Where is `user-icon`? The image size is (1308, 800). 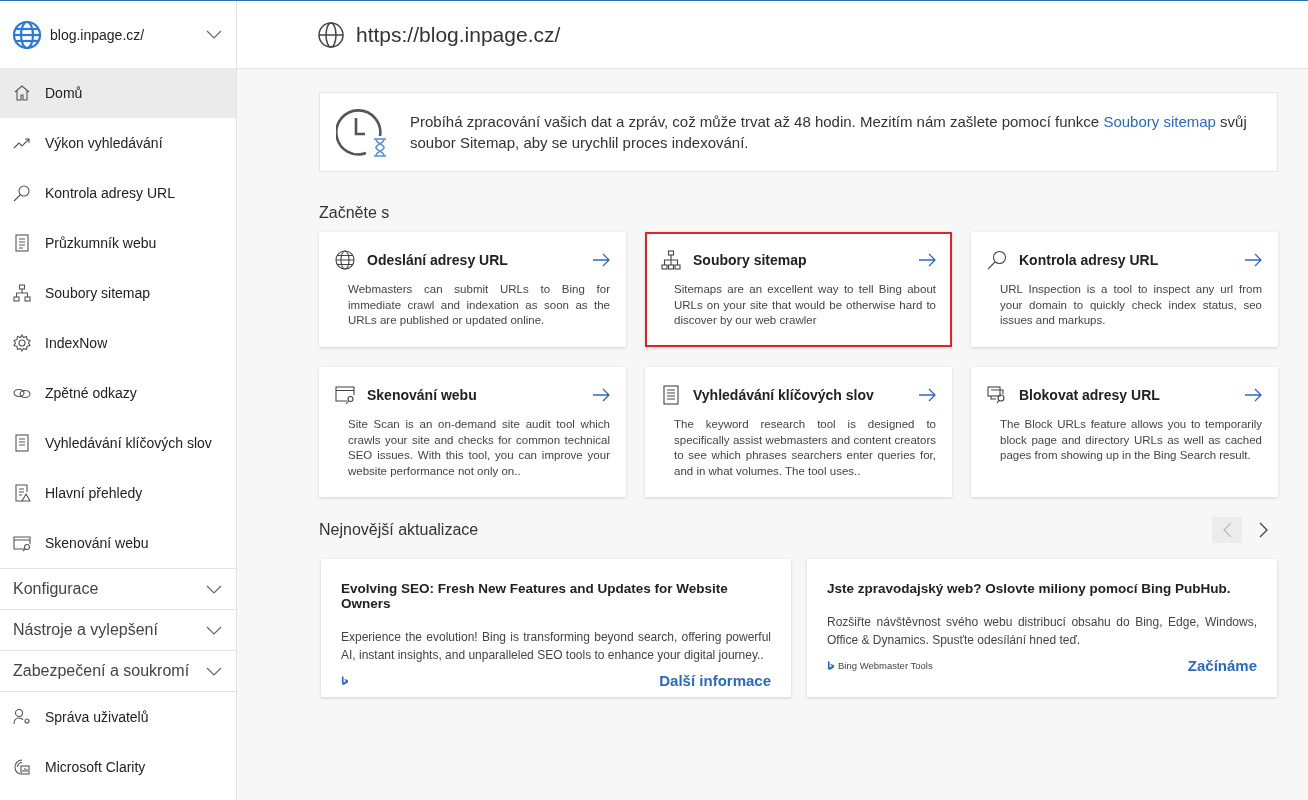 user-icon is located at coordinates (22, 717).